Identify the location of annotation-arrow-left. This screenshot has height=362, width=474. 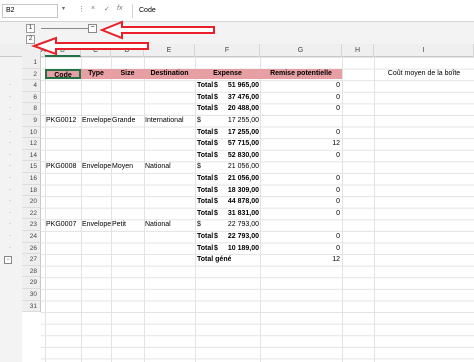
(90, 46).